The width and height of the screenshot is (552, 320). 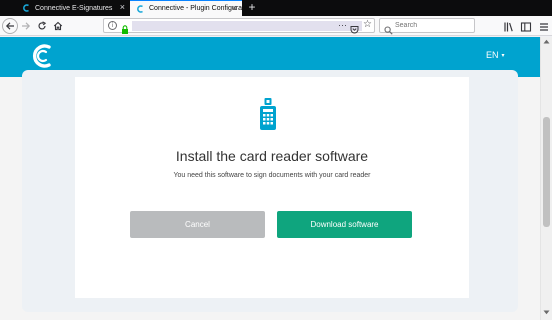 I want to click on forward-button, so click(x=26, y=26).